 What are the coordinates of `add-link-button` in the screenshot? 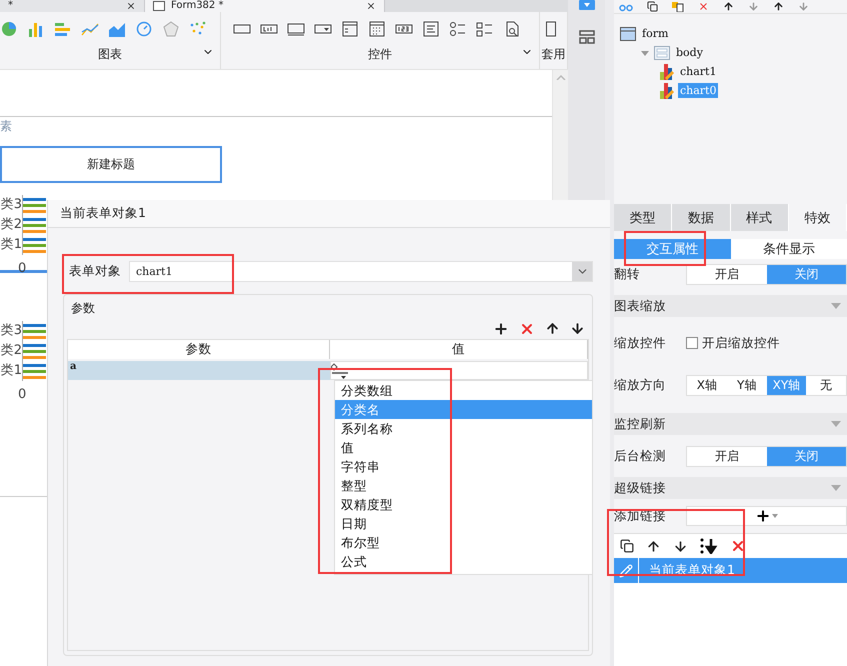 It's located at (766, 516).